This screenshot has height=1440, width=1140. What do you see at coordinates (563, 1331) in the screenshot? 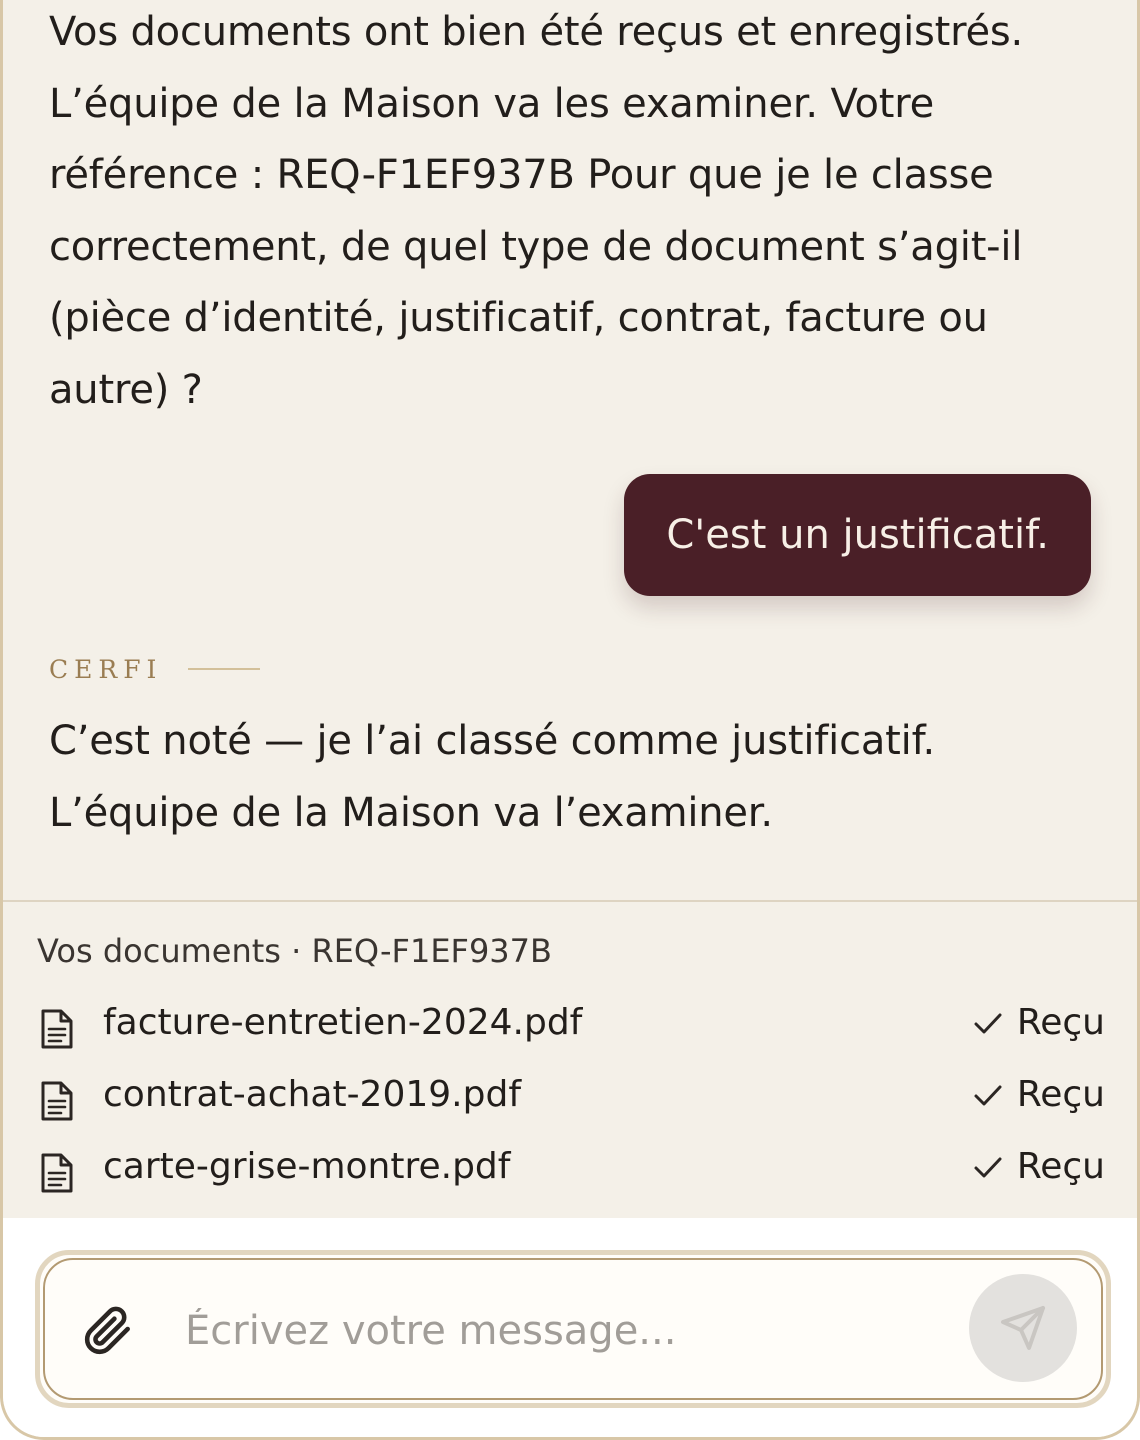
I see `message-input` at bounding box center [563, 1331].